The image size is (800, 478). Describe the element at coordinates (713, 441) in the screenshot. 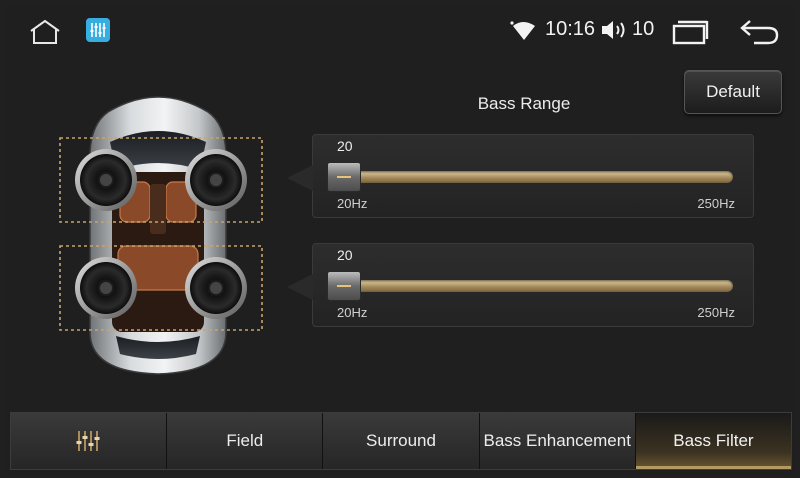

I see `tab-bass-filter: Bass Filter` at that location.